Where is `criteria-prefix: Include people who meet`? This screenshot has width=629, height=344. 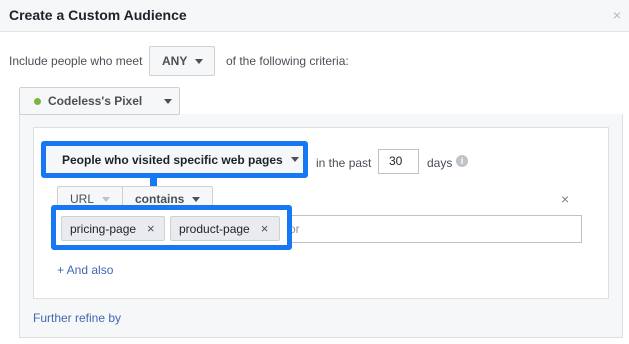
criteria-prefix: Include people who meet is located at coordinates (76, 61).